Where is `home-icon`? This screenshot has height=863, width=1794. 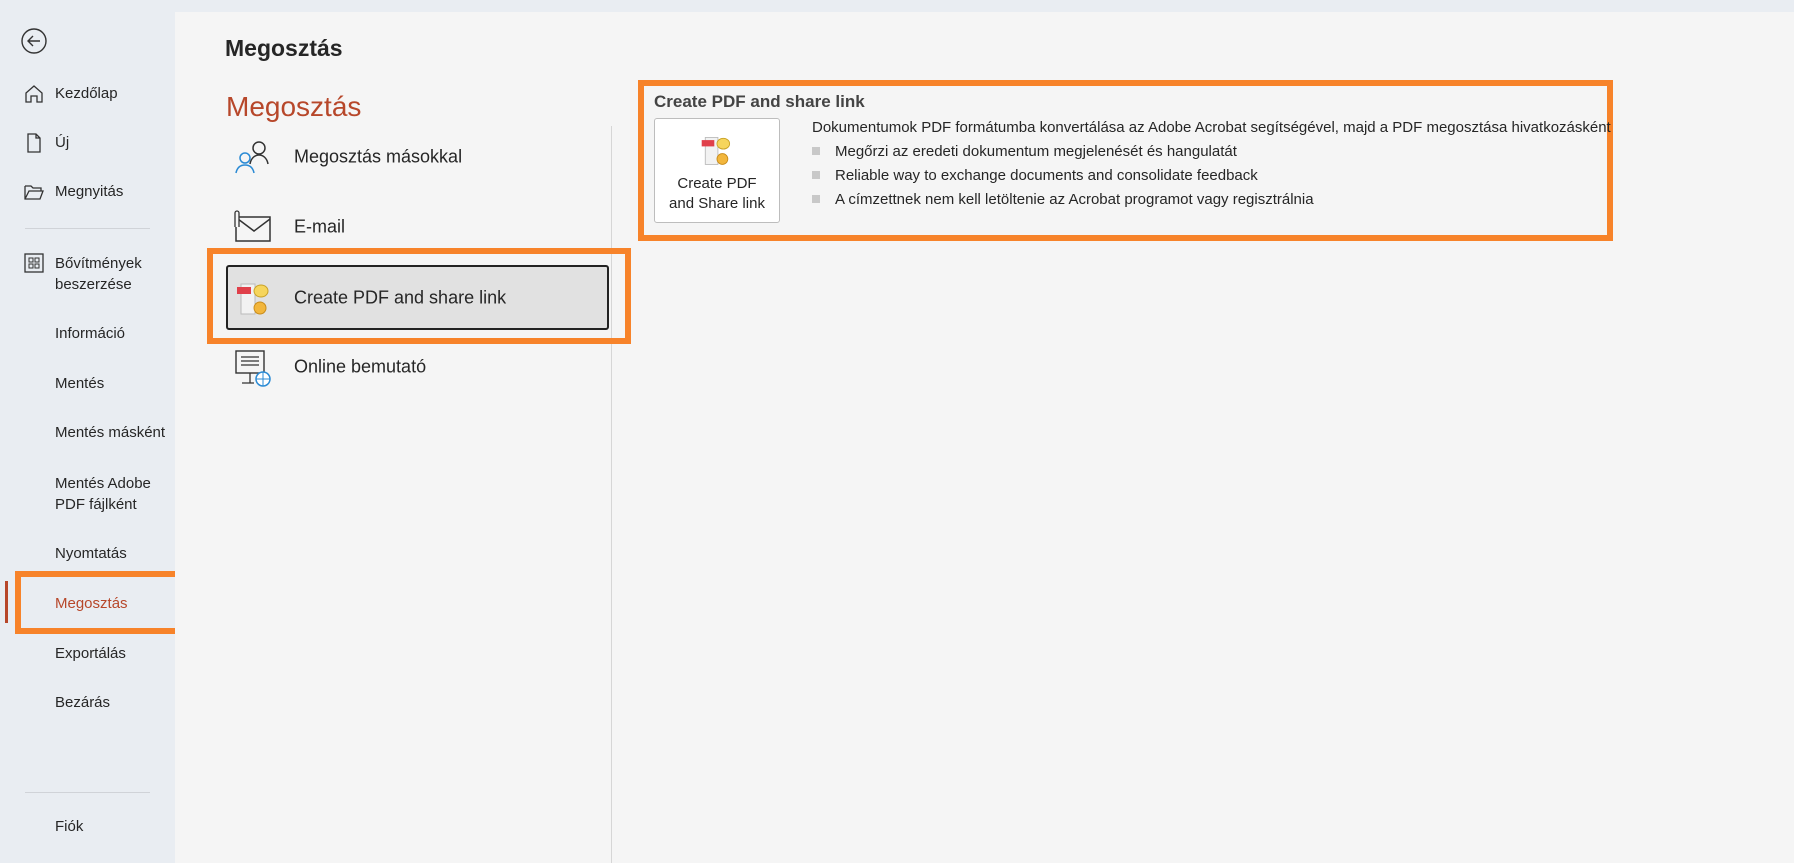
home-icon is located at coordinates (34, 94).